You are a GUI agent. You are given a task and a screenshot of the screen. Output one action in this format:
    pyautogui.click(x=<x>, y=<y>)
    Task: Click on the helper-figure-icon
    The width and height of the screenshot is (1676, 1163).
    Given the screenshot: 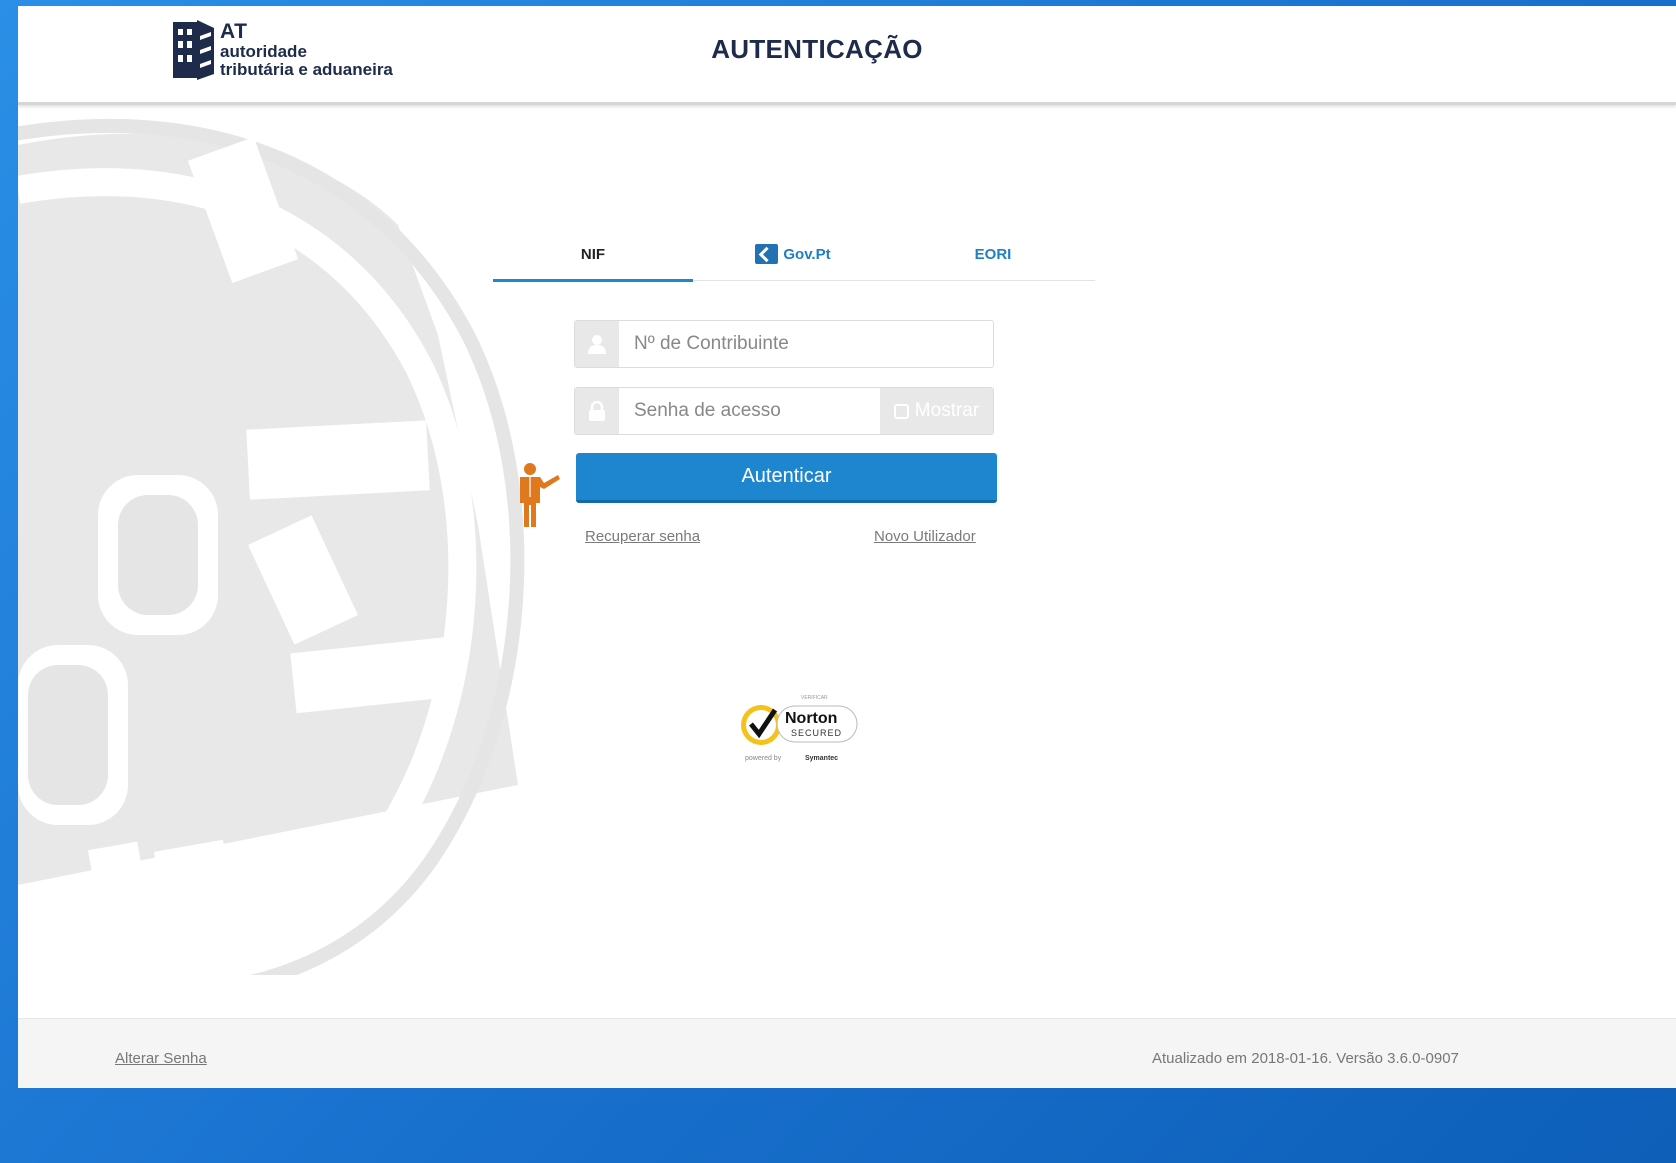 What is the action you would take?
    pyautogui.click(x=539, y=494)
    